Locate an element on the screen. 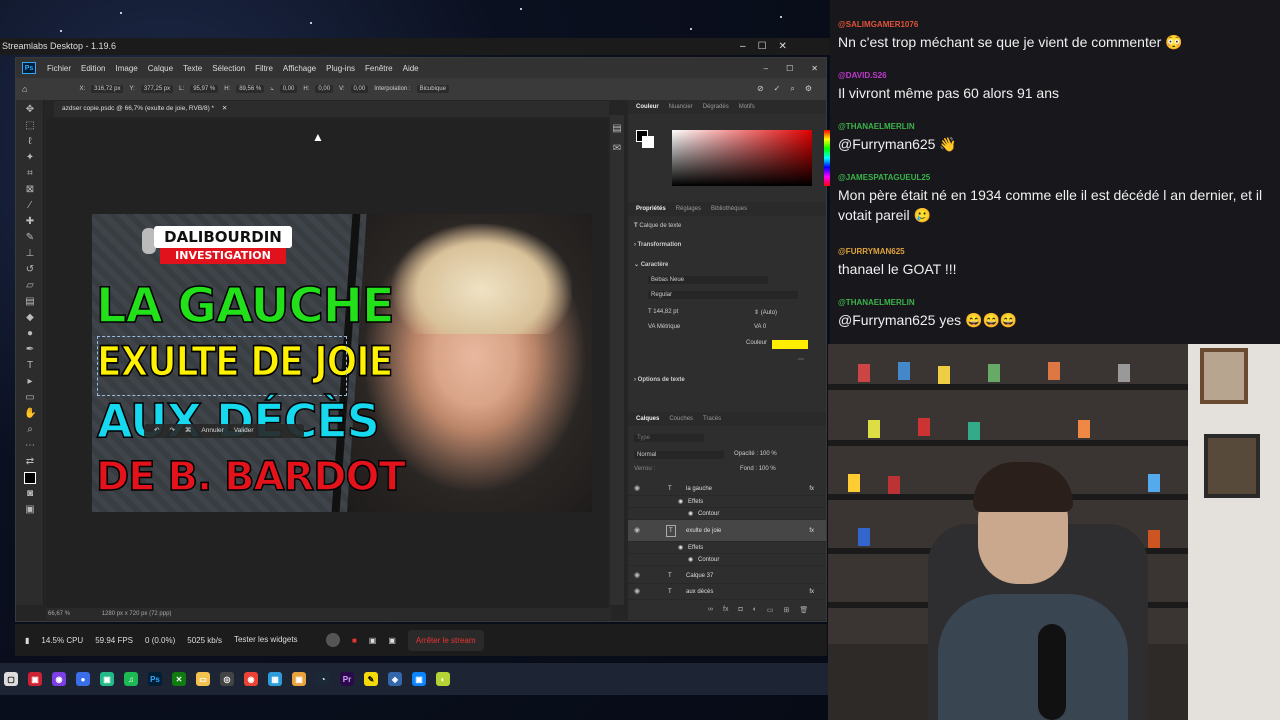 The width and height of the screenshot is (1280, 720). app-icon-12: ▣ is located at coordinates (299, 679).